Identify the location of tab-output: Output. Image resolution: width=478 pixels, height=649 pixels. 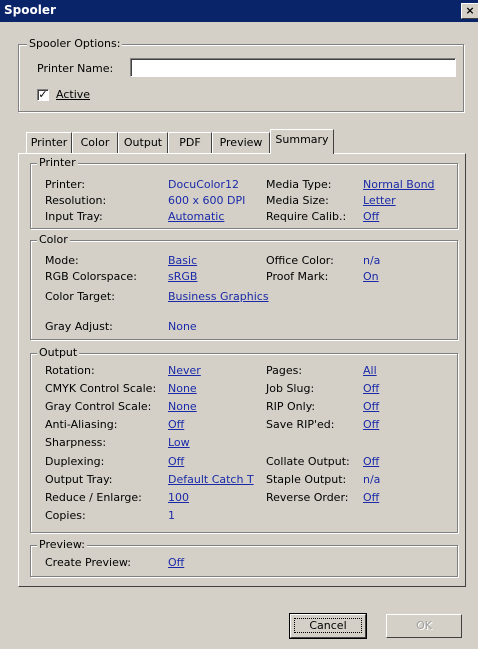
(143, 142).